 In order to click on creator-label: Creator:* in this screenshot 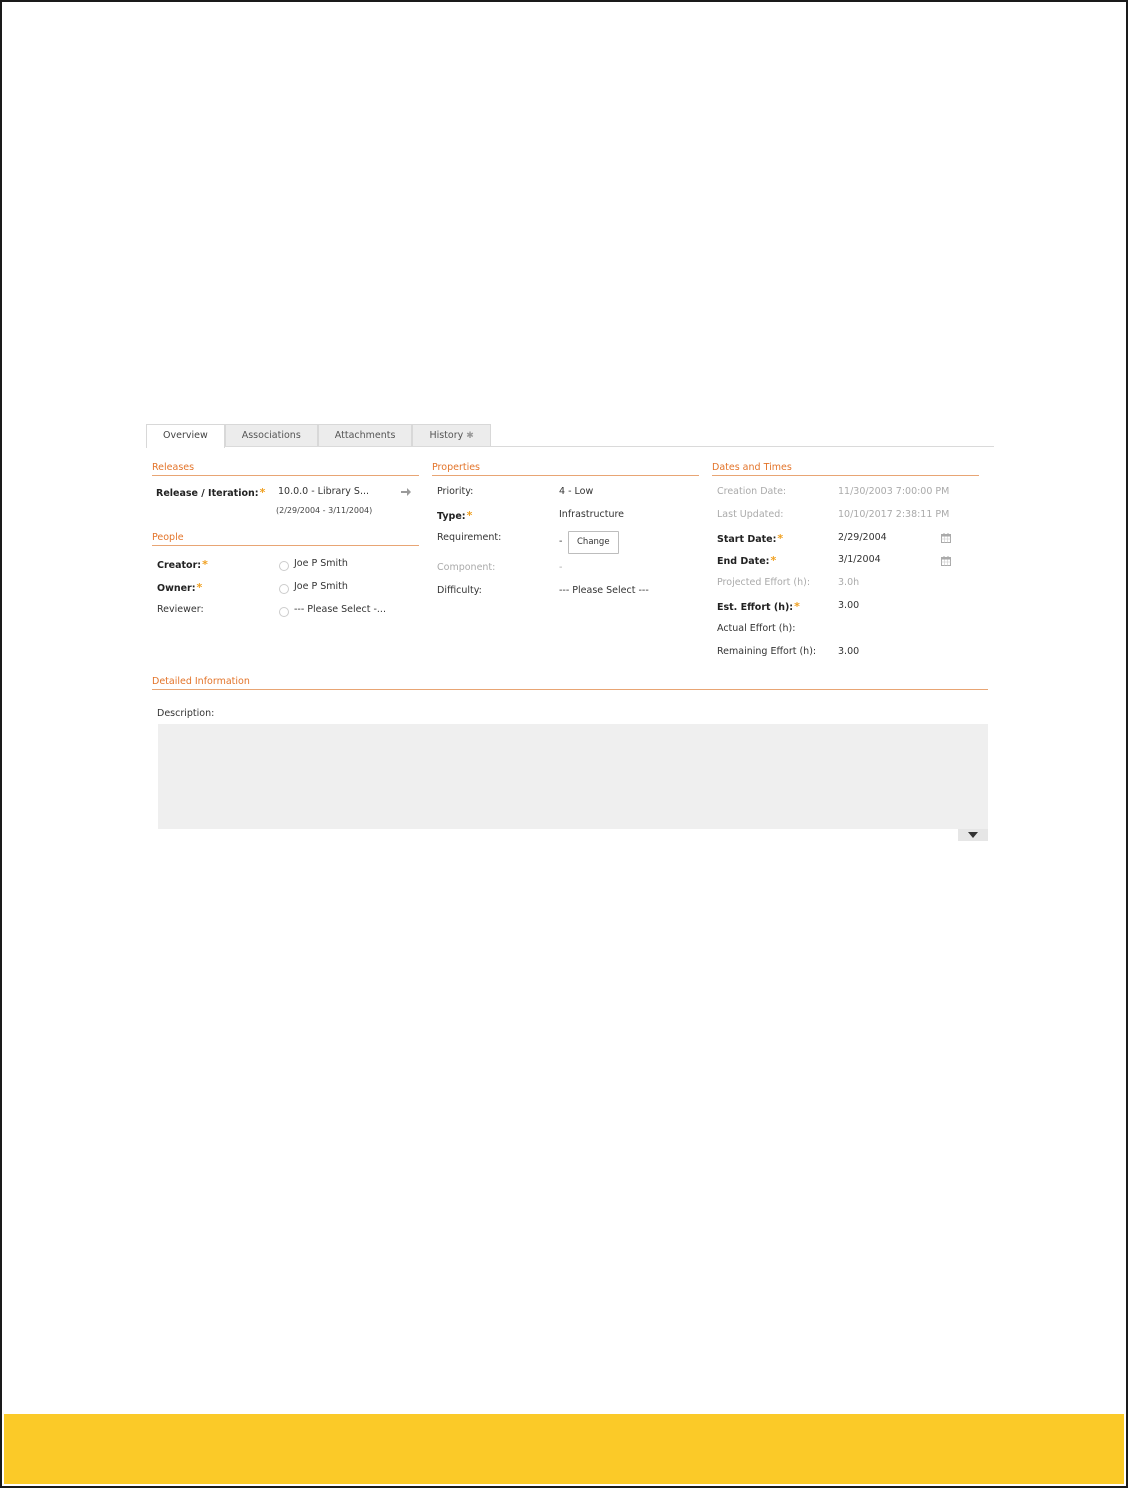, I will do `click(182, 564)`.